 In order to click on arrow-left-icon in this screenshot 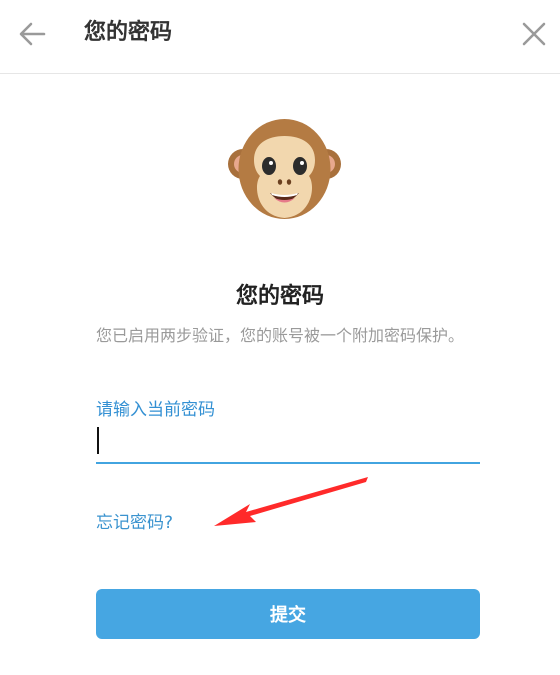, I will do `click(32, 34)`.